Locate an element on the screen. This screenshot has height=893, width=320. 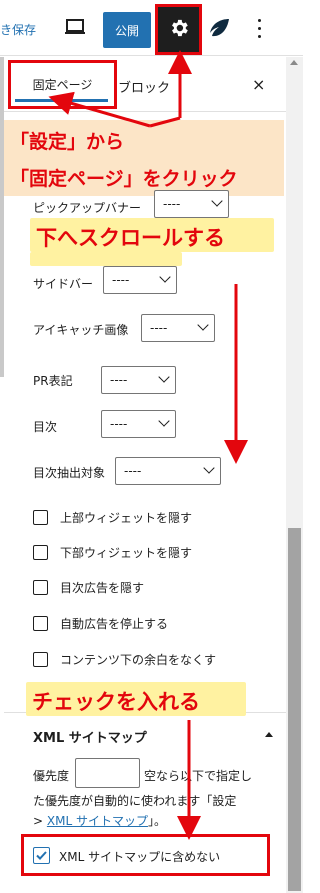
checkbox-hide-bottom-widget: 下部ウィジェットを隠す is located at coordinates (112, 552).